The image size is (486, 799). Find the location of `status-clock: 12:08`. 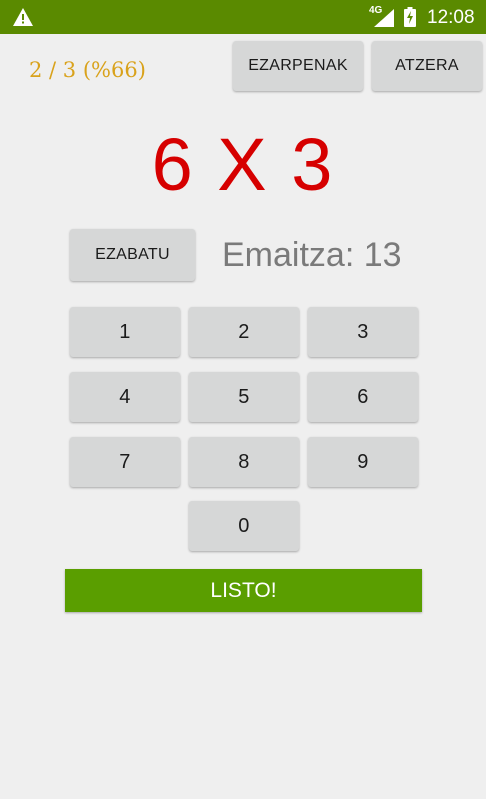

status-clock: 12:08 is located at coordinates (451, 17).